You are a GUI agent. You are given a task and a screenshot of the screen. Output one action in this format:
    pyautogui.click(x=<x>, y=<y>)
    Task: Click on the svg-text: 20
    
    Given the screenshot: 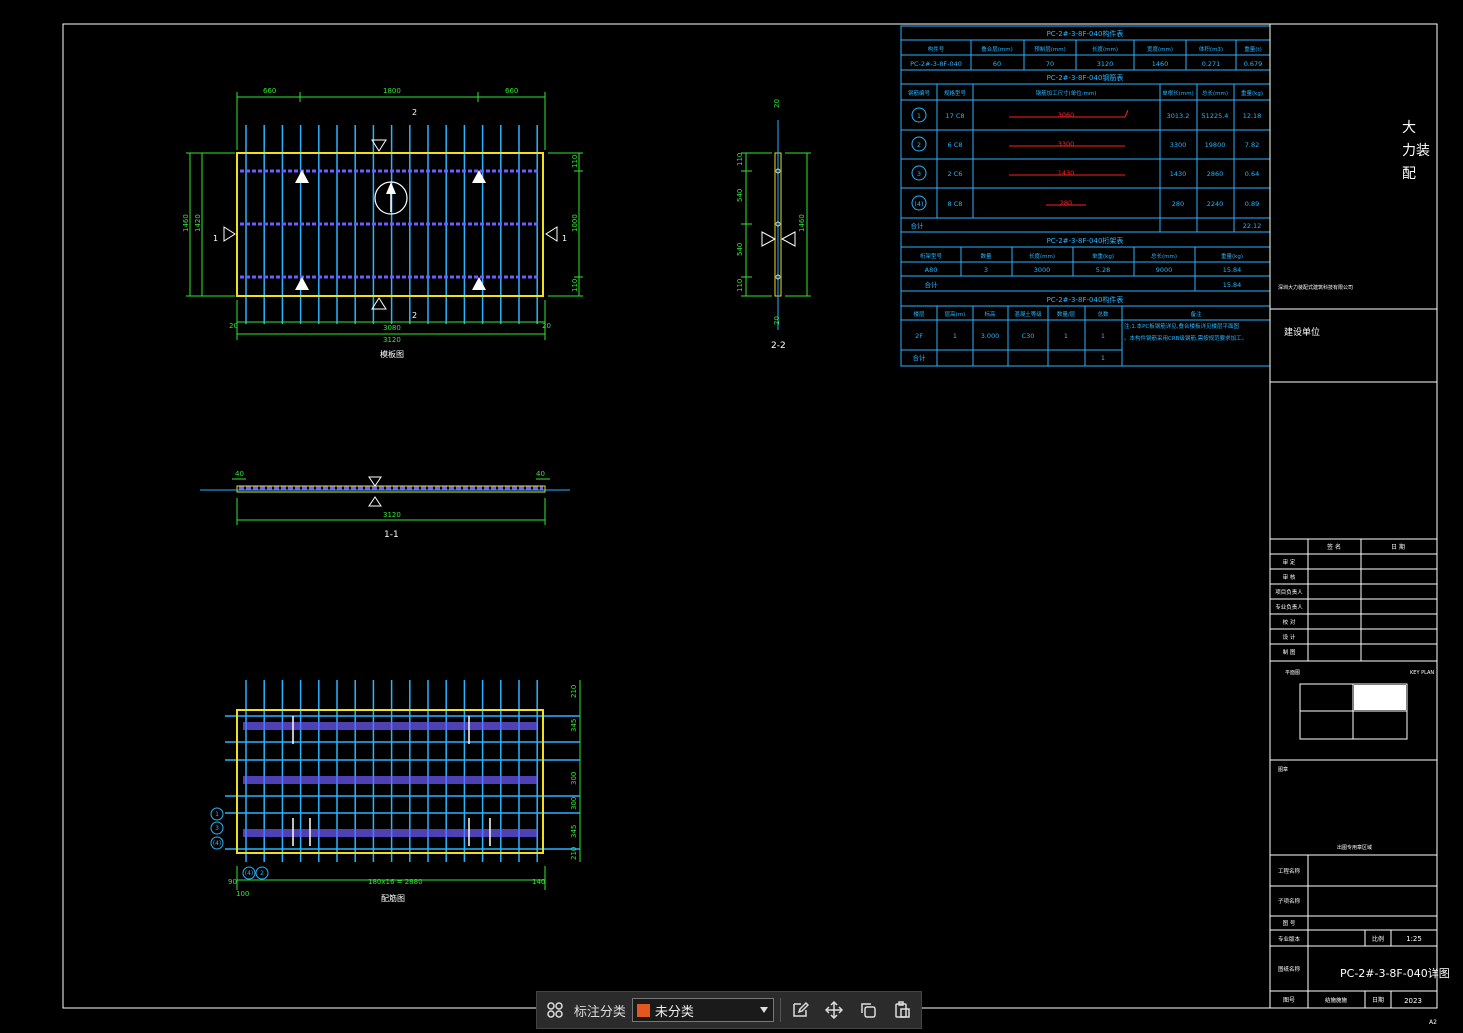 What is the action you would take?
    pyautogui.click(x=777, y=320)
    